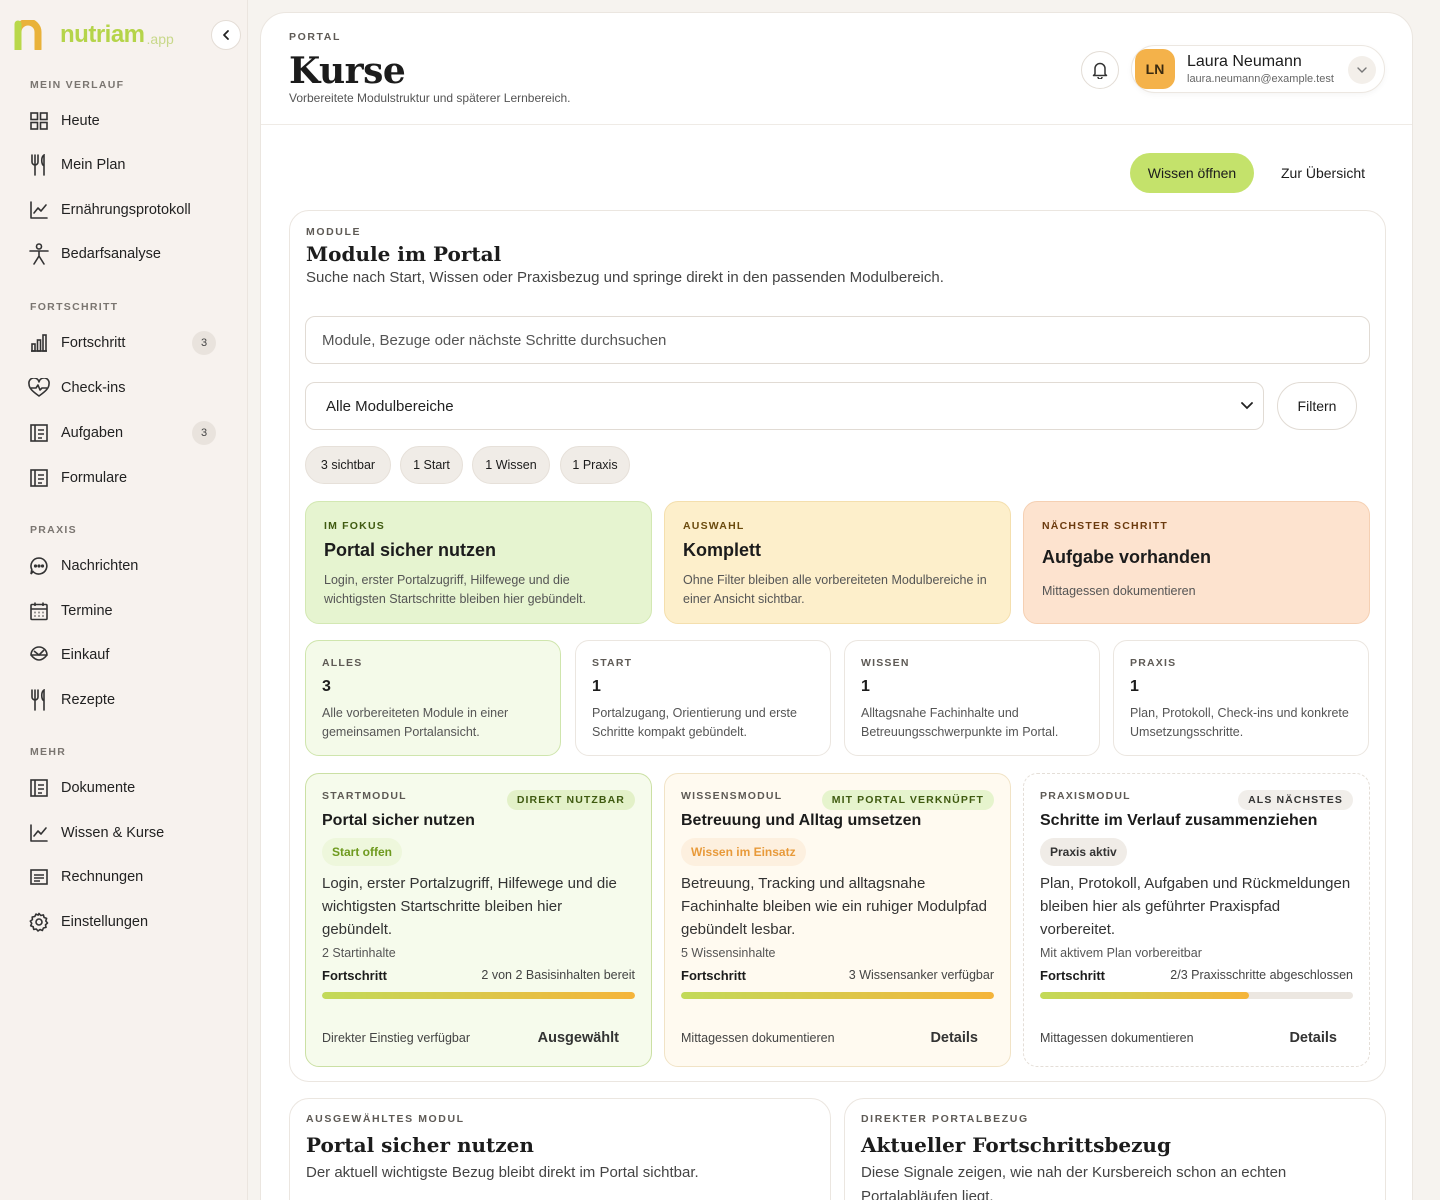 This screenshot has width=1440, height=1200. I want to click on page-title: Kurse, so click(347, 71).